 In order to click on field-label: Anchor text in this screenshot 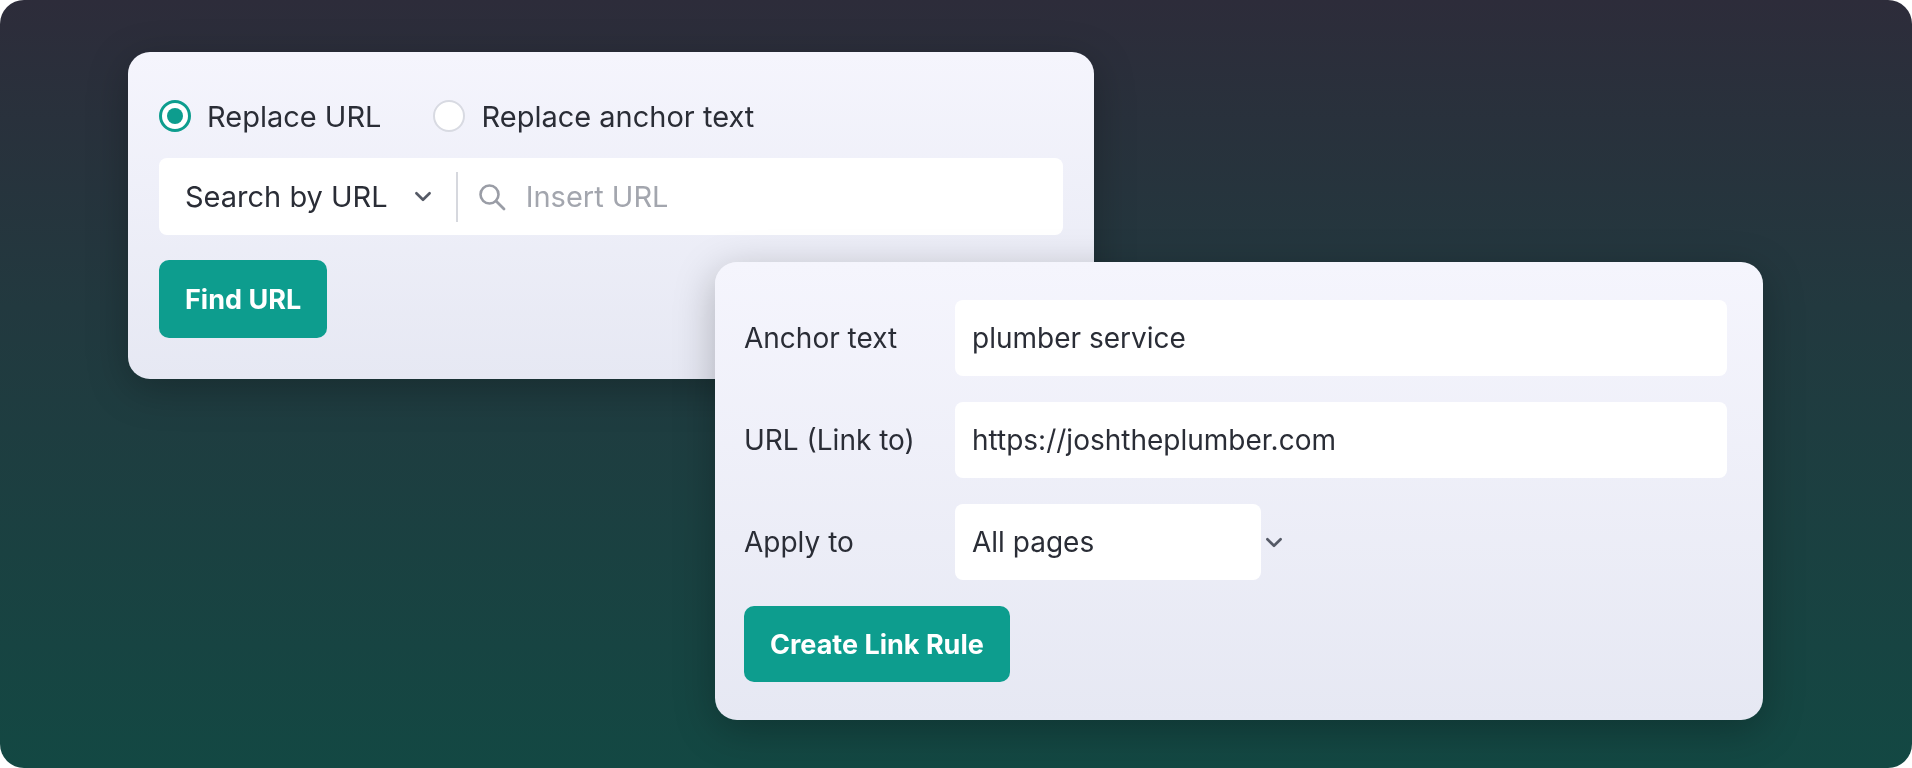, I will do `click(821, 338)`.